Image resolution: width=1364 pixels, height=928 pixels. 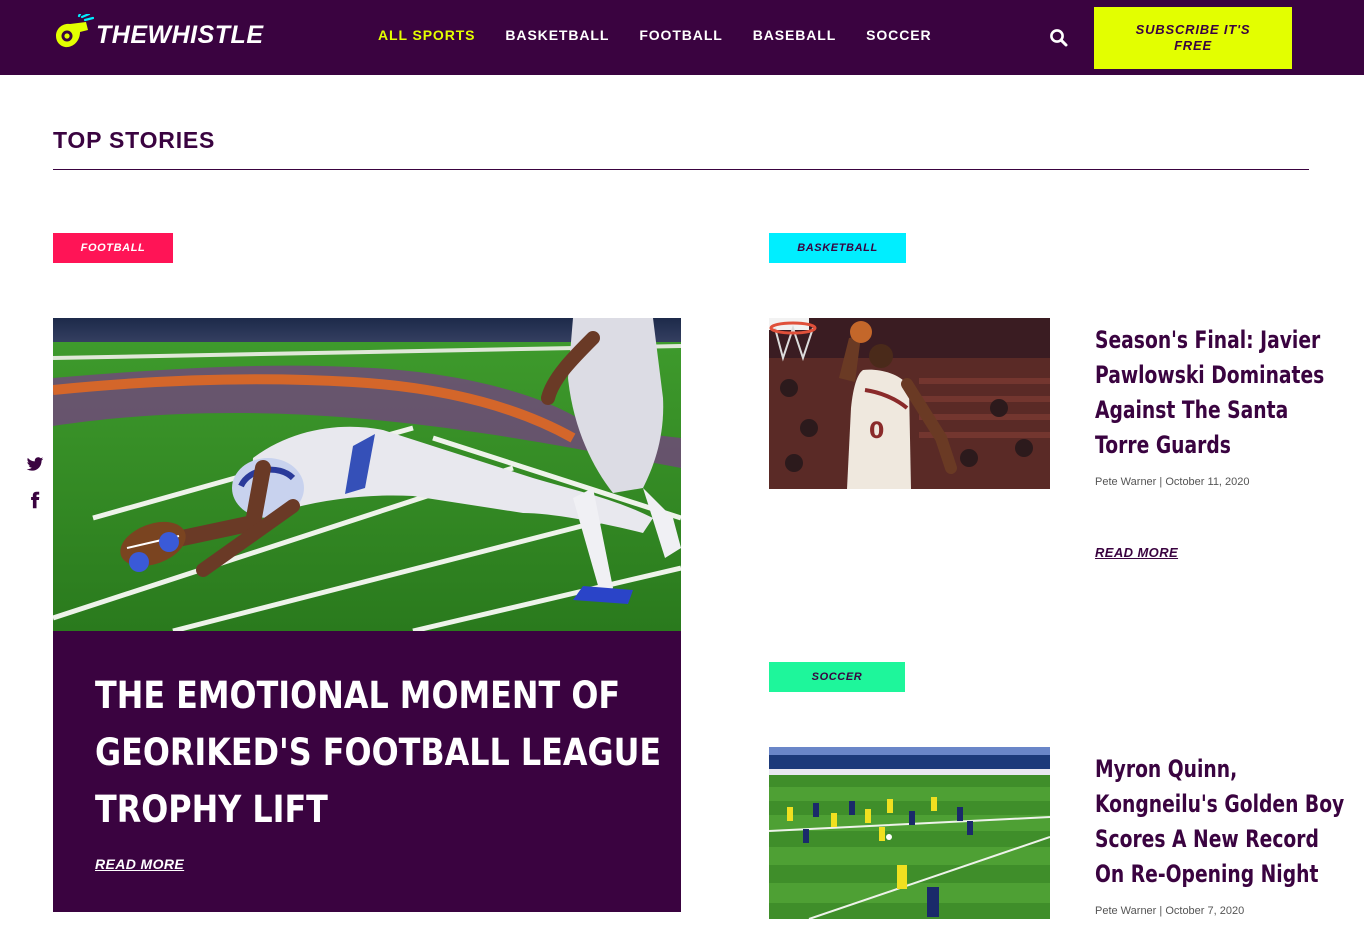 I want to click on section-title: TOP STORIES, so click(x=134, y=140).